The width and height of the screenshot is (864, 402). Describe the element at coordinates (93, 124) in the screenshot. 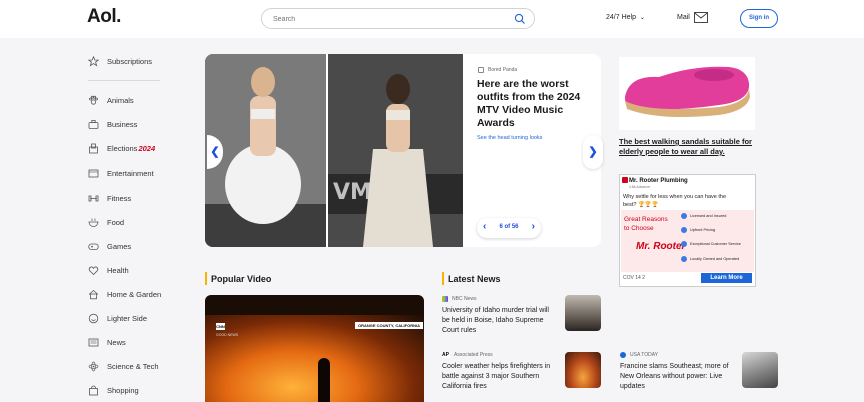

I see `briefcase-icon` at that location.